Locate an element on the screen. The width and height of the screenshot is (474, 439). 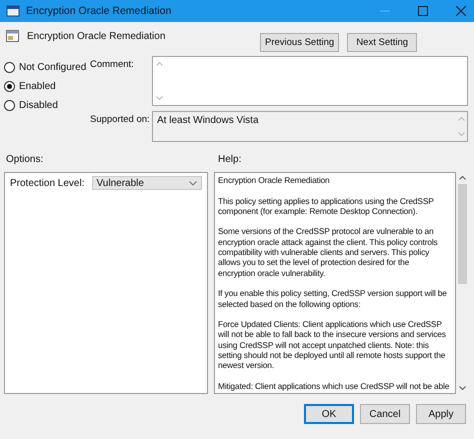
dialog-button: OK is located at coordinates (329, 414).